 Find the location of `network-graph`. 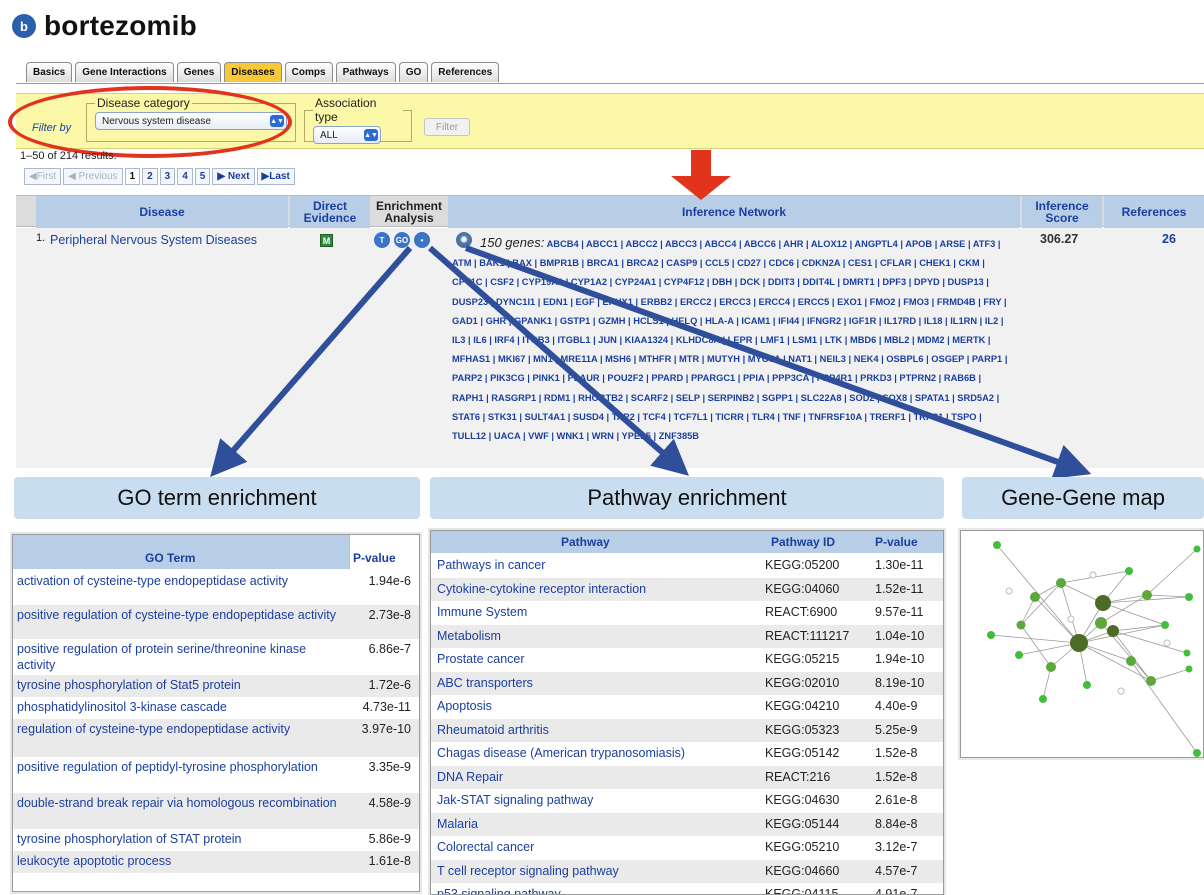

network-graph is located at coordinates (1082, 644).